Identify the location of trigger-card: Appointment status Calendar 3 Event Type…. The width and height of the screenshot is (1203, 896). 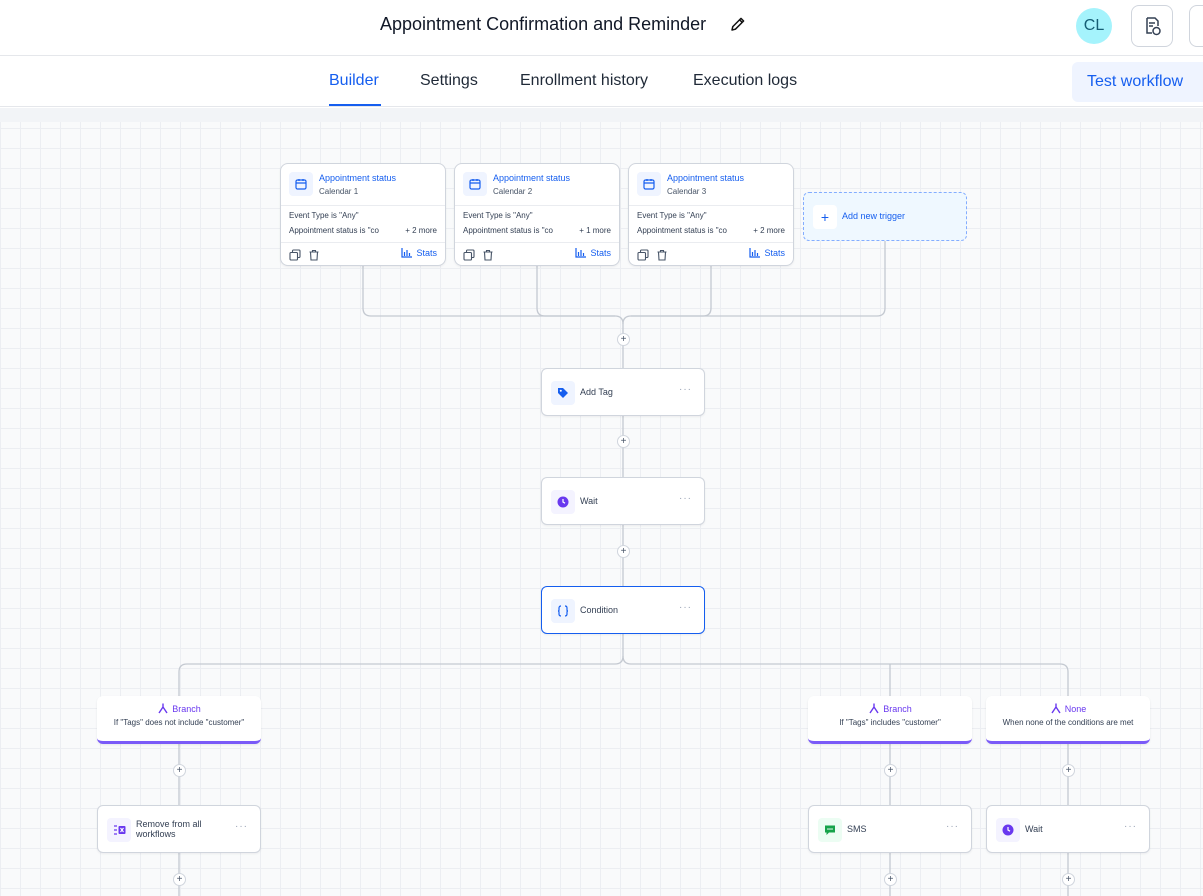
(711, 214).